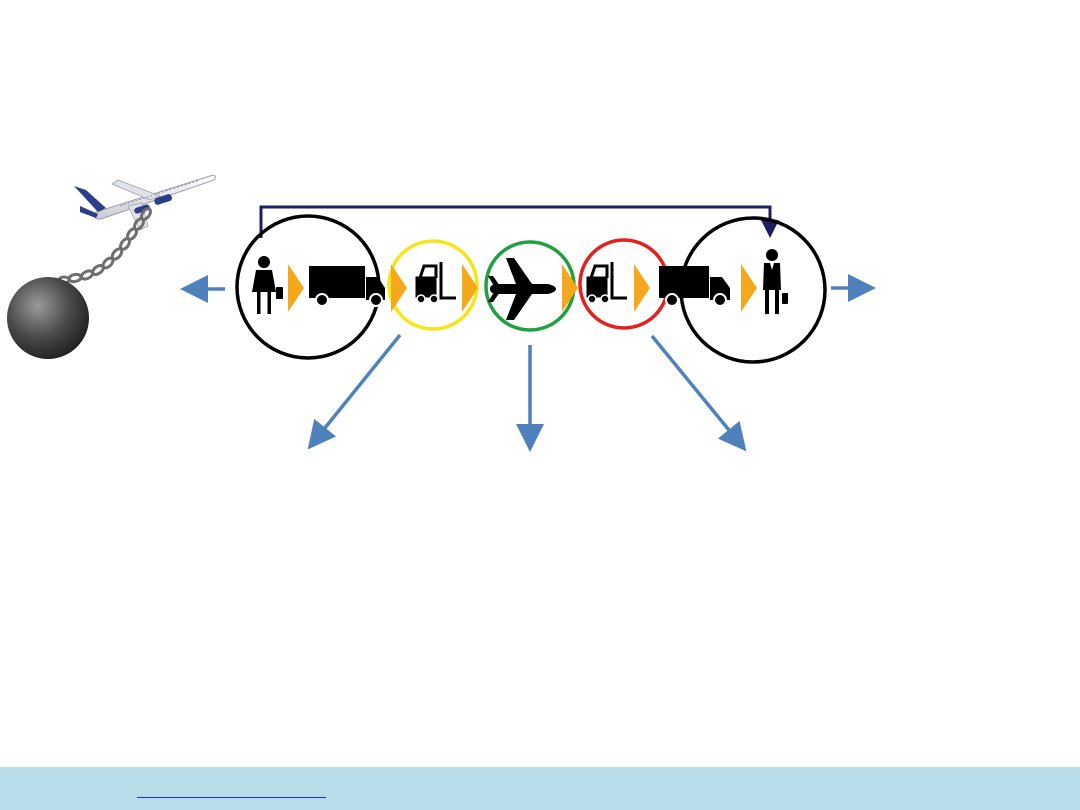 The width and height of the screenshot is (1080, 810). I want to click on plane-with-ball-and-chain-icon, so click(111, 267).